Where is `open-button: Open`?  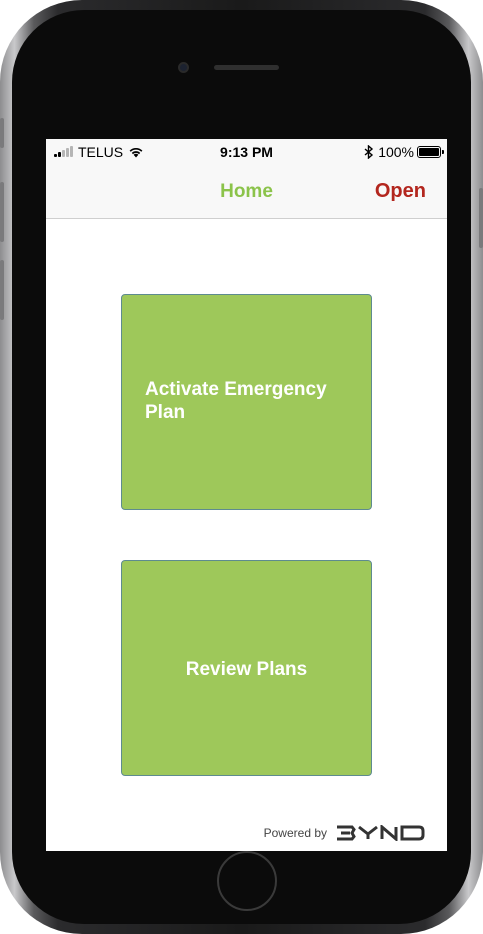 open-button: Open is located at coordinates (400, 191).